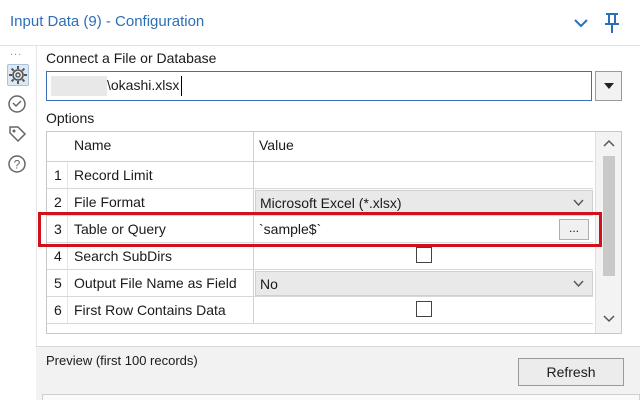 The width and height of the screenshot is (640, 400). What do you see at coordinates (70, 118) in the screenshot?
I see `options-label: Options` at bounding box center [70, 118].